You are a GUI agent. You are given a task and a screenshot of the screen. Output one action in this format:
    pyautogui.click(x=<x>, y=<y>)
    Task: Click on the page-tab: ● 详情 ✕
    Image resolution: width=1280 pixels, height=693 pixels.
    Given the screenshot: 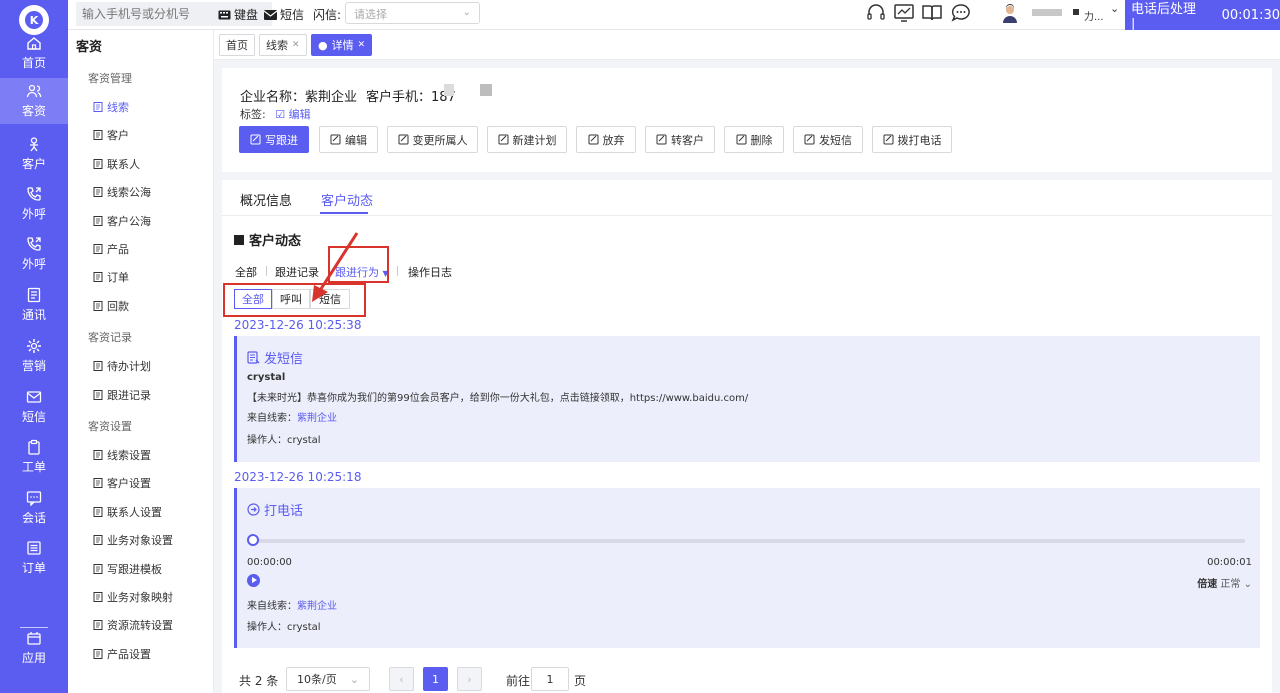 What is the action you would take?
    pyautogui.click(x=342, y=45)
    